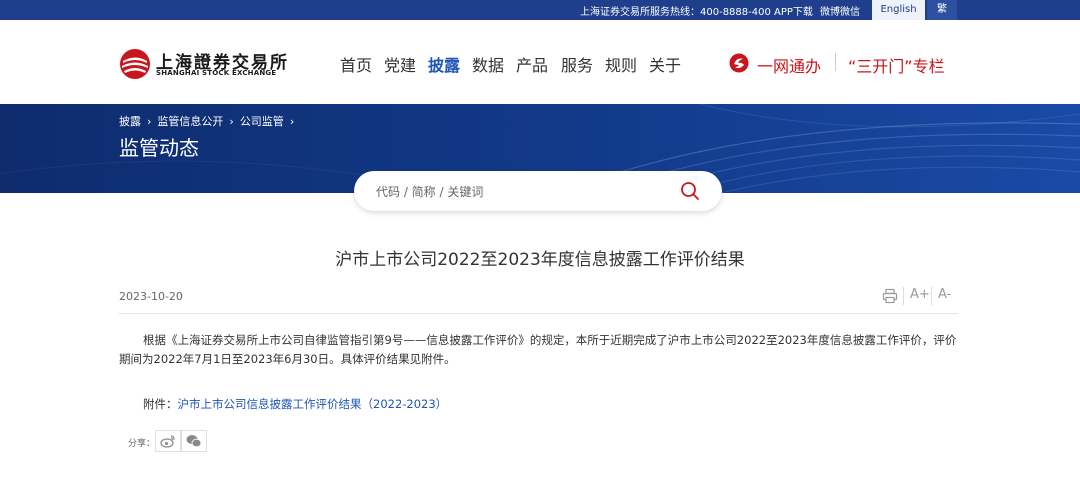 Image resolution: width=1080 pixels, height=501 pixels. I want to click on yiwang-label: 一网通办, so click(789, 66).